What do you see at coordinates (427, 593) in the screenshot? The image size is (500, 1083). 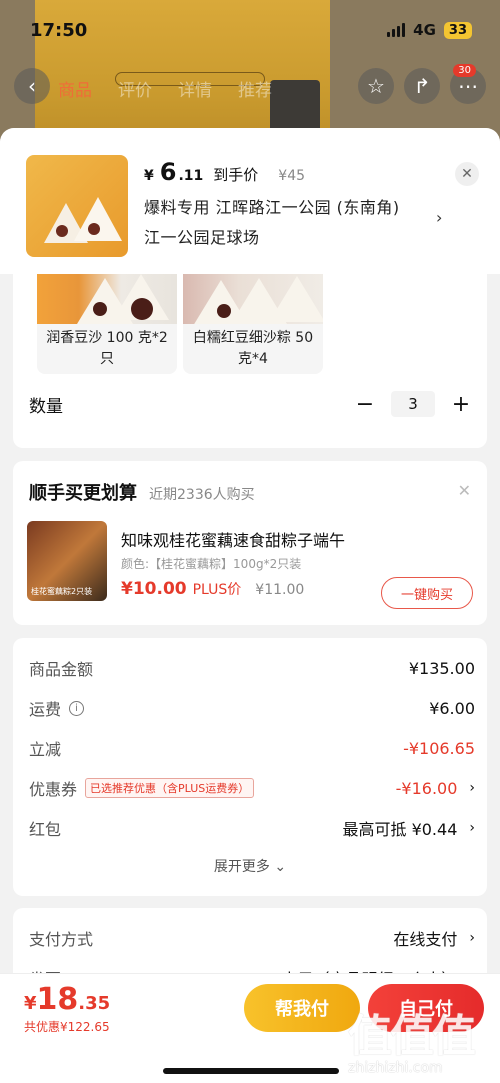 I see `one-click-buy-button: 一键购买` at bounding box center [427, 593].